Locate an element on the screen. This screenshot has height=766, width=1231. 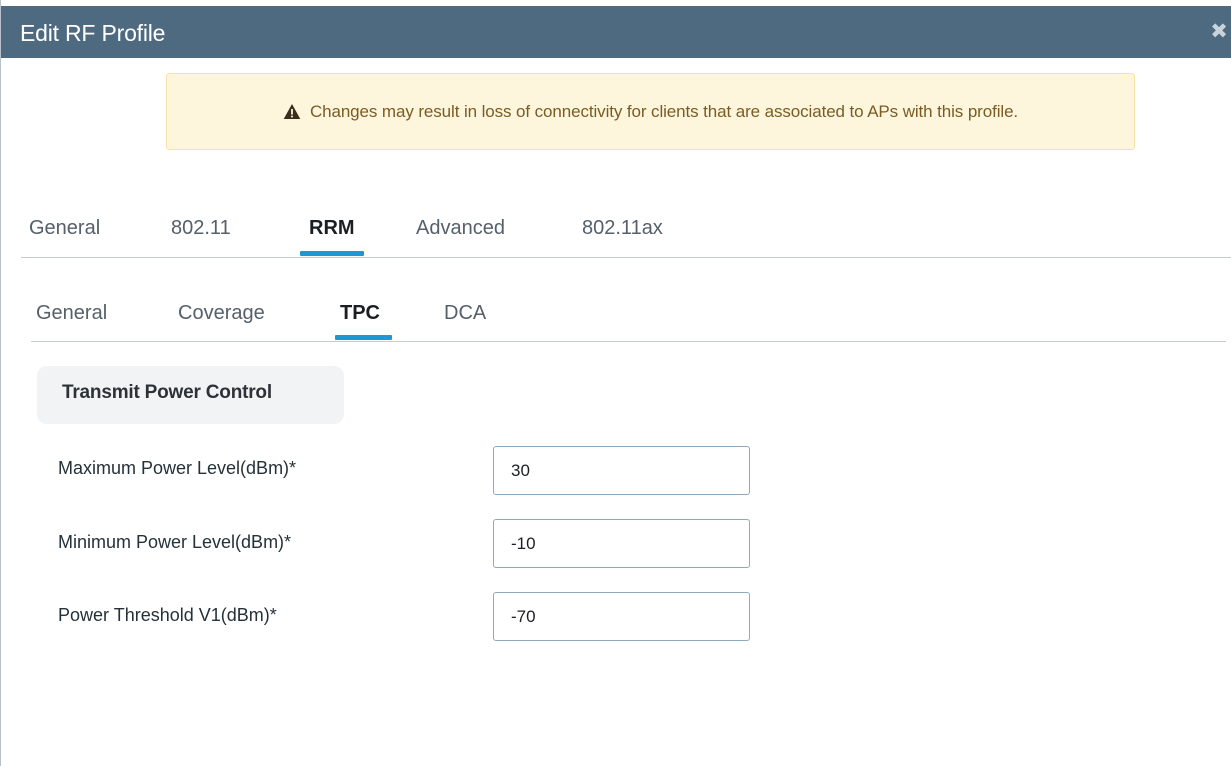
min-power-label: Minimum Power Level(dBm)* is located at coordinates (175, 542).